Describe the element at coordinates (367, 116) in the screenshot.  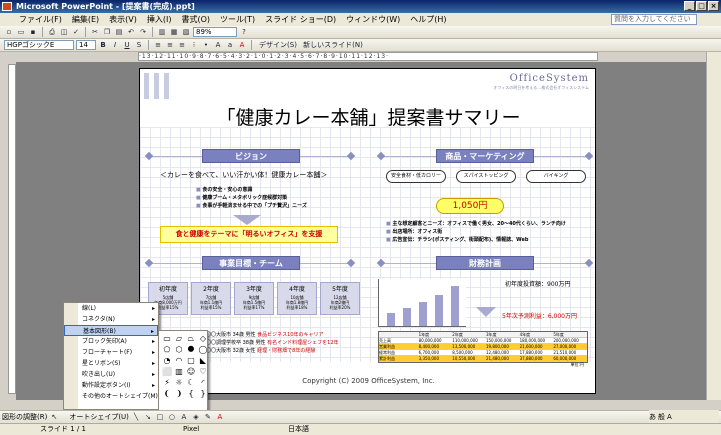
I see `slide-title: 「健康カレー本舗」提案書サマリー` at that location.